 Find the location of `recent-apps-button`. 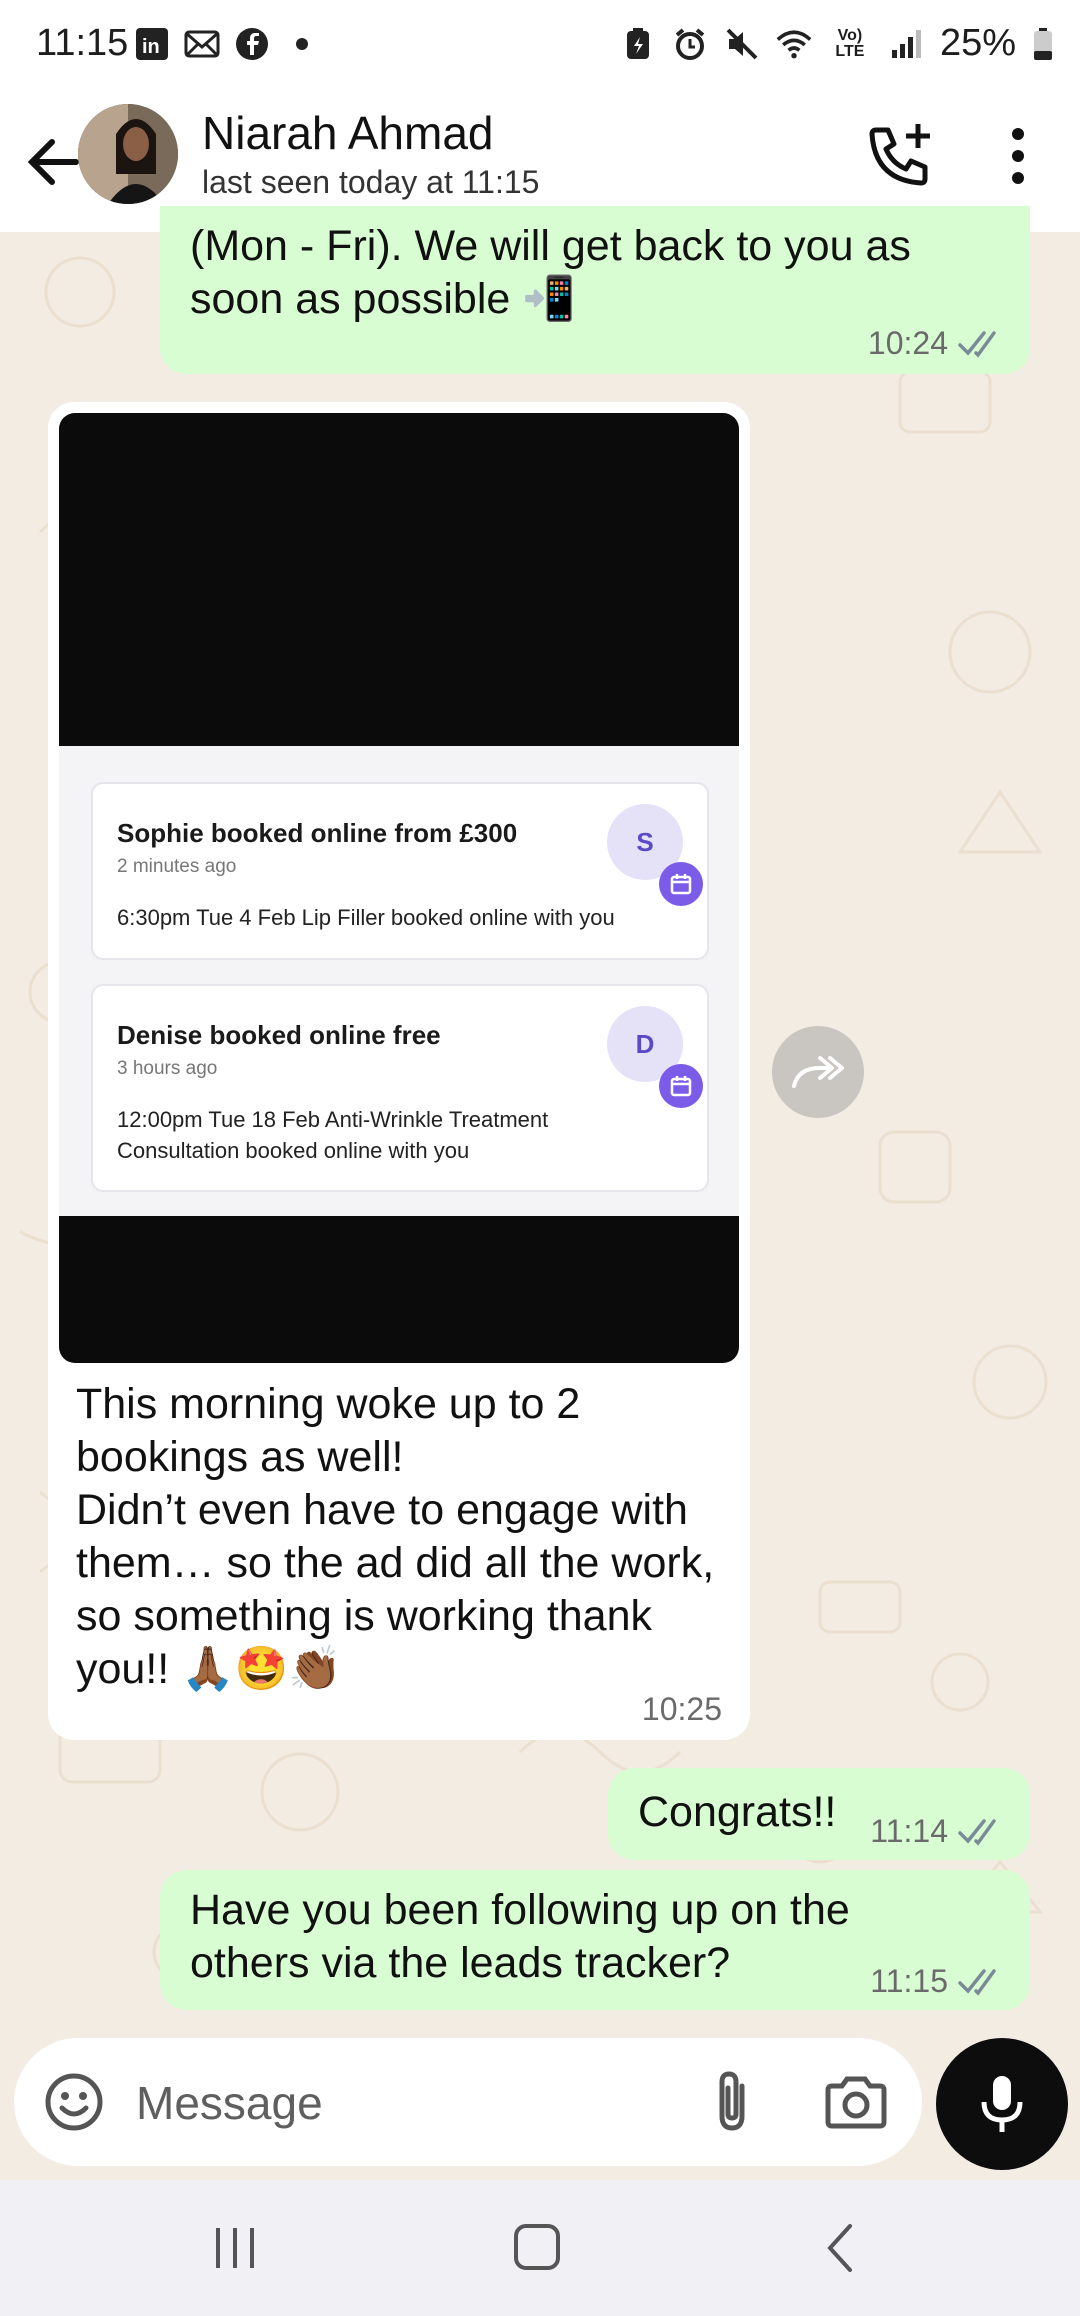

recent-apps-button is located at coordinates (235, 2248).